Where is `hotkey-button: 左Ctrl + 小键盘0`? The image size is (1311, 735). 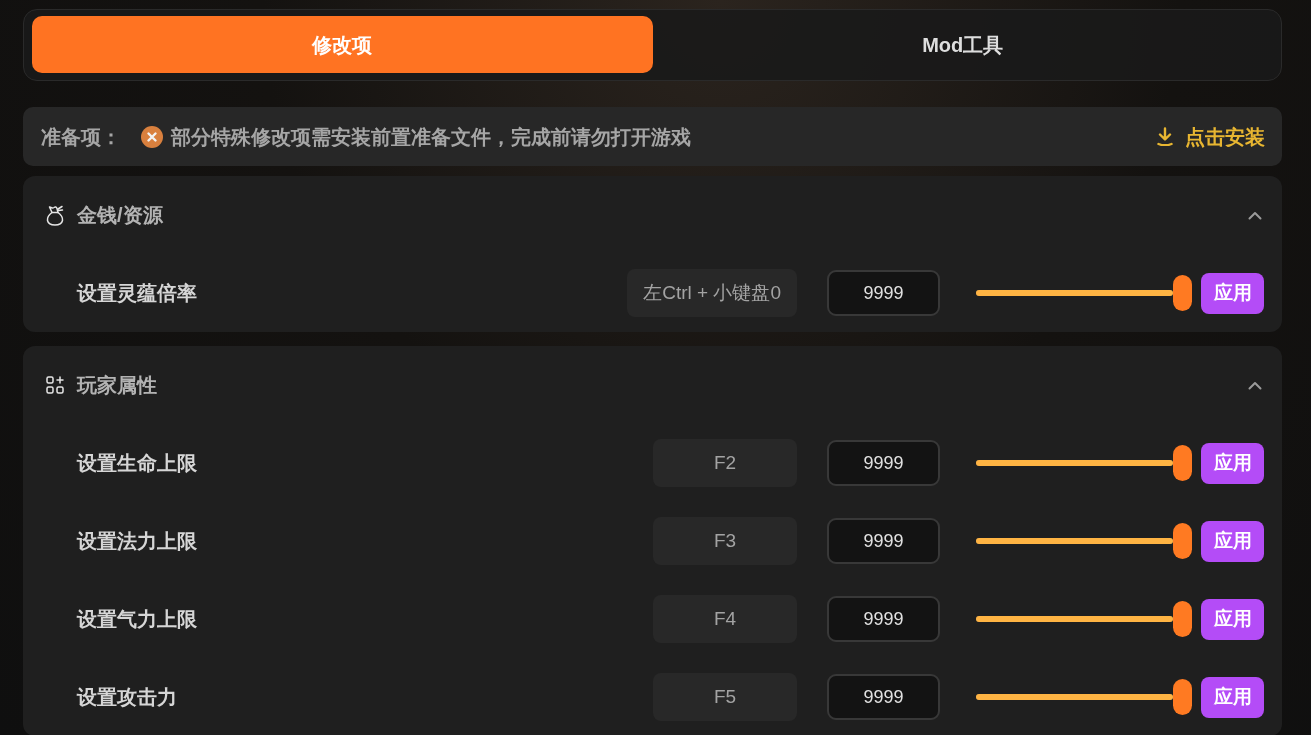 hotkey-button: 左Ctrl + 小键盘0 is located at coordinates (712, 293).